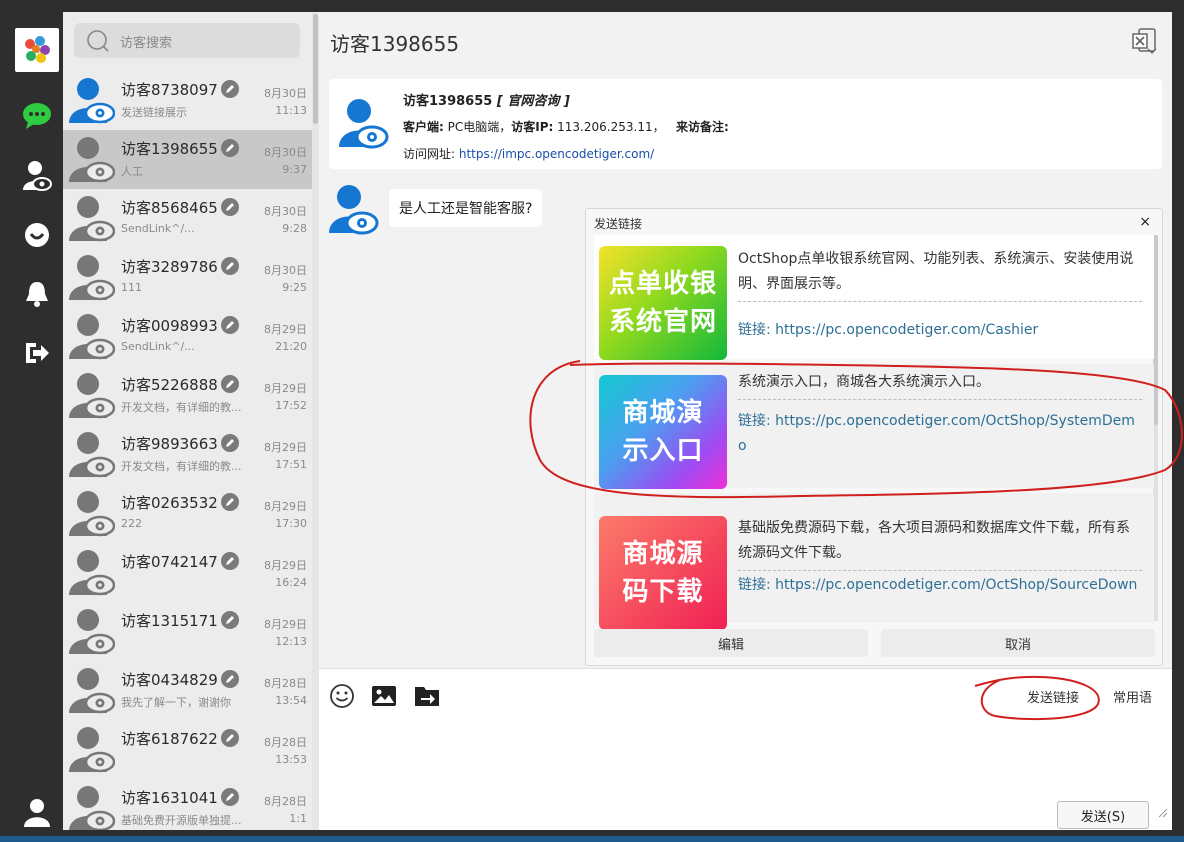  I want to click on link-url: 链接: https://pc.opencodetiger.com/Cashier, so click(940, 330).